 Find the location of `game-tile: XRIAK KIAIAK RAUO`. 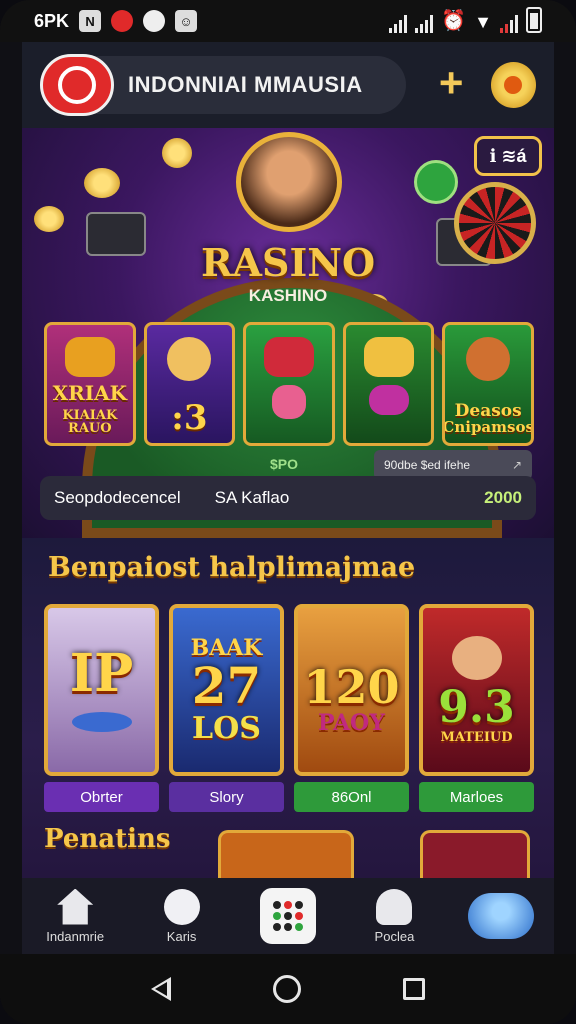

game-tile: XRIAK KIAIAK RAUO is located at coordinates (90, 384).